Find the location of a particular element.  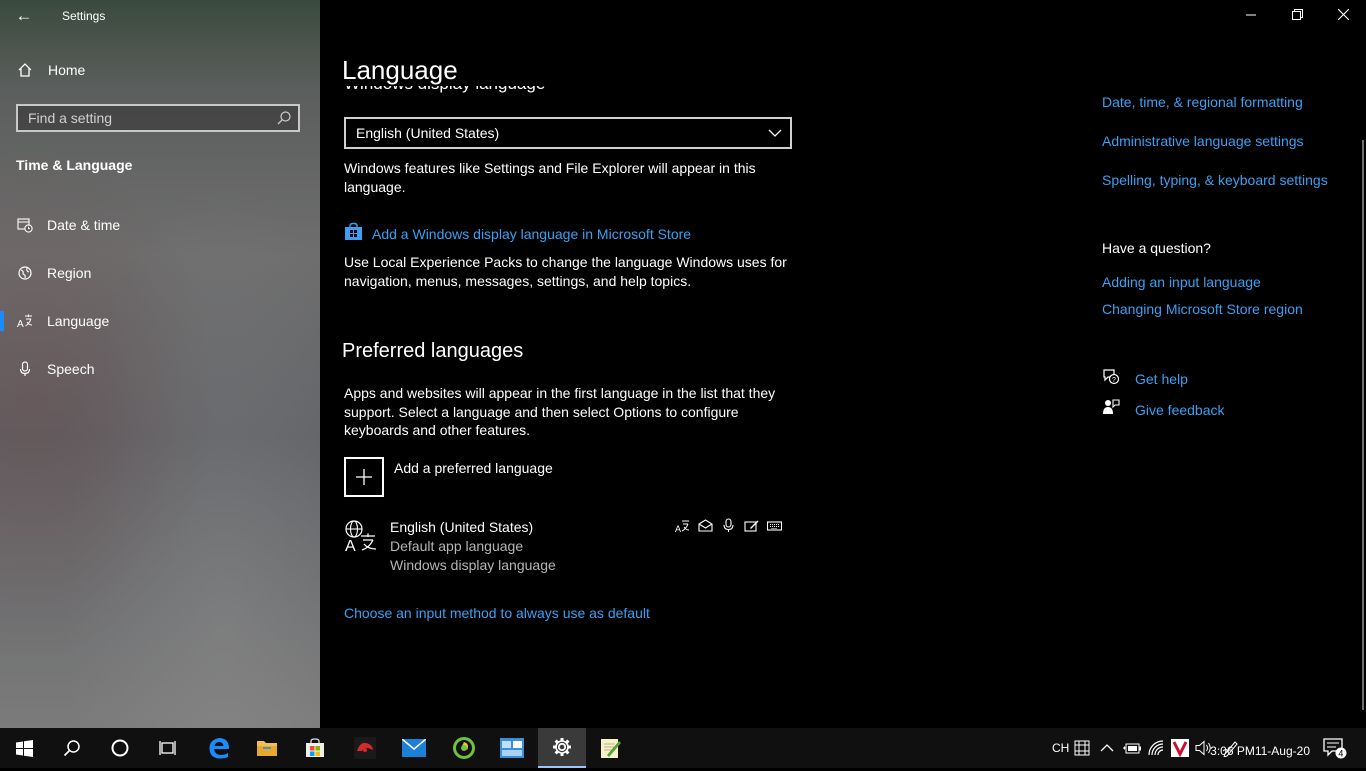

plus-icon is located at coordinates (364, 477).